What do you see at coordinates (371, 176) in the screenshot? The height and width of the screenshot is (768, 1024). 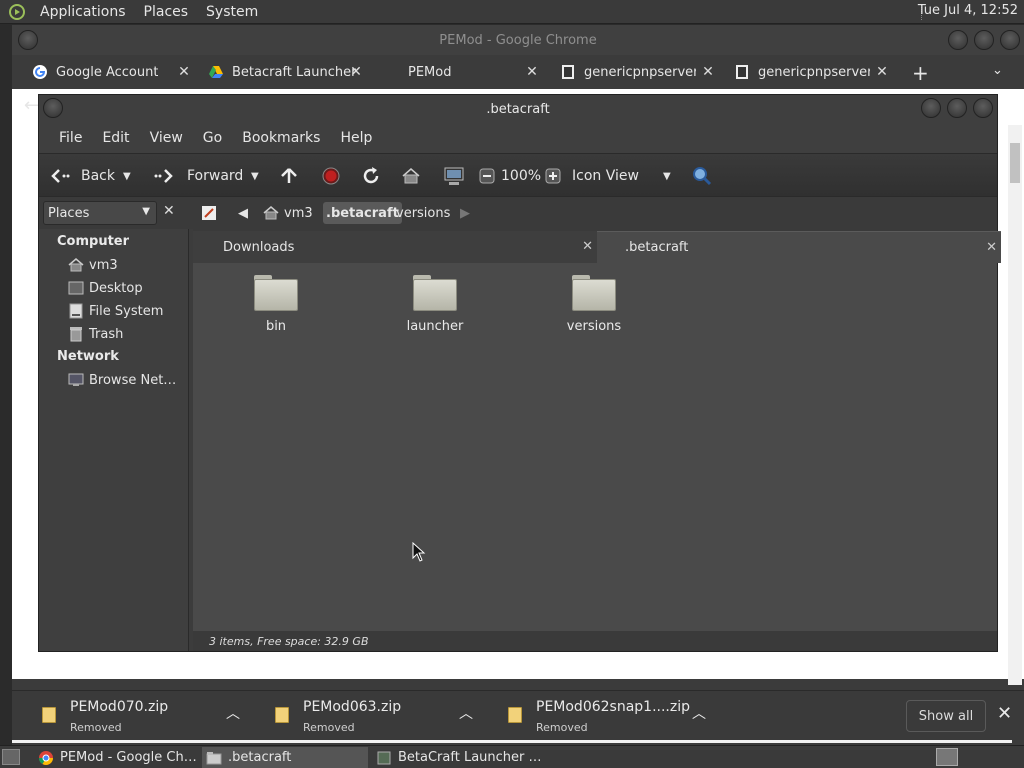 I see `reload-icon` at bounding box center [371, 176].